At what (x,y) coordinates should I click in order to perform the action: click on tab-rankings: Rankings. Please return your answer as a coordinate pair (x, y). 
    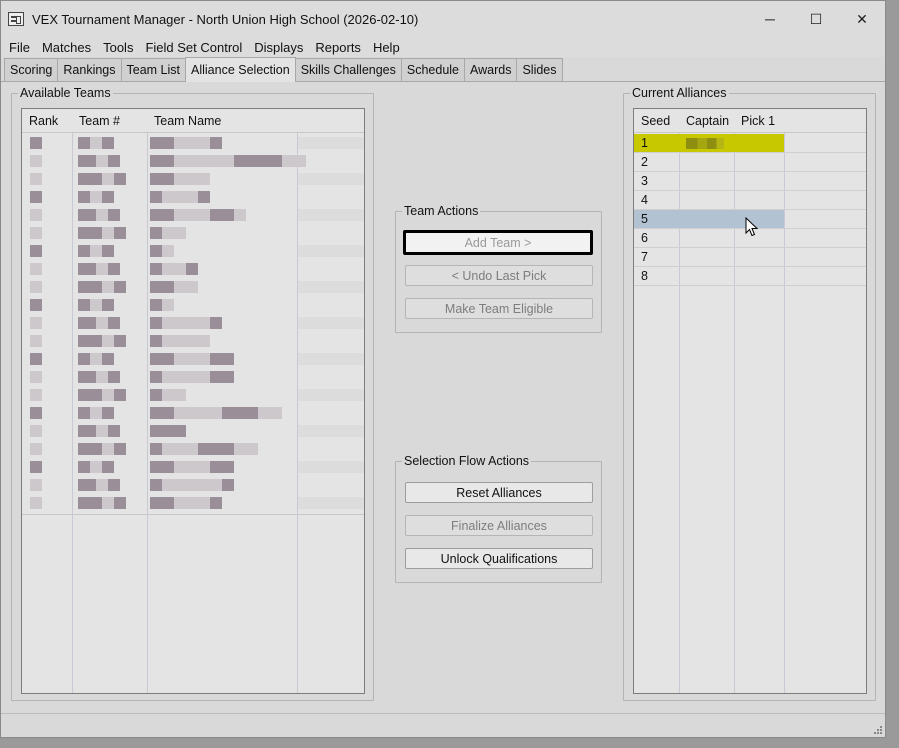
    Looking at the image, I should click on (89, 69).